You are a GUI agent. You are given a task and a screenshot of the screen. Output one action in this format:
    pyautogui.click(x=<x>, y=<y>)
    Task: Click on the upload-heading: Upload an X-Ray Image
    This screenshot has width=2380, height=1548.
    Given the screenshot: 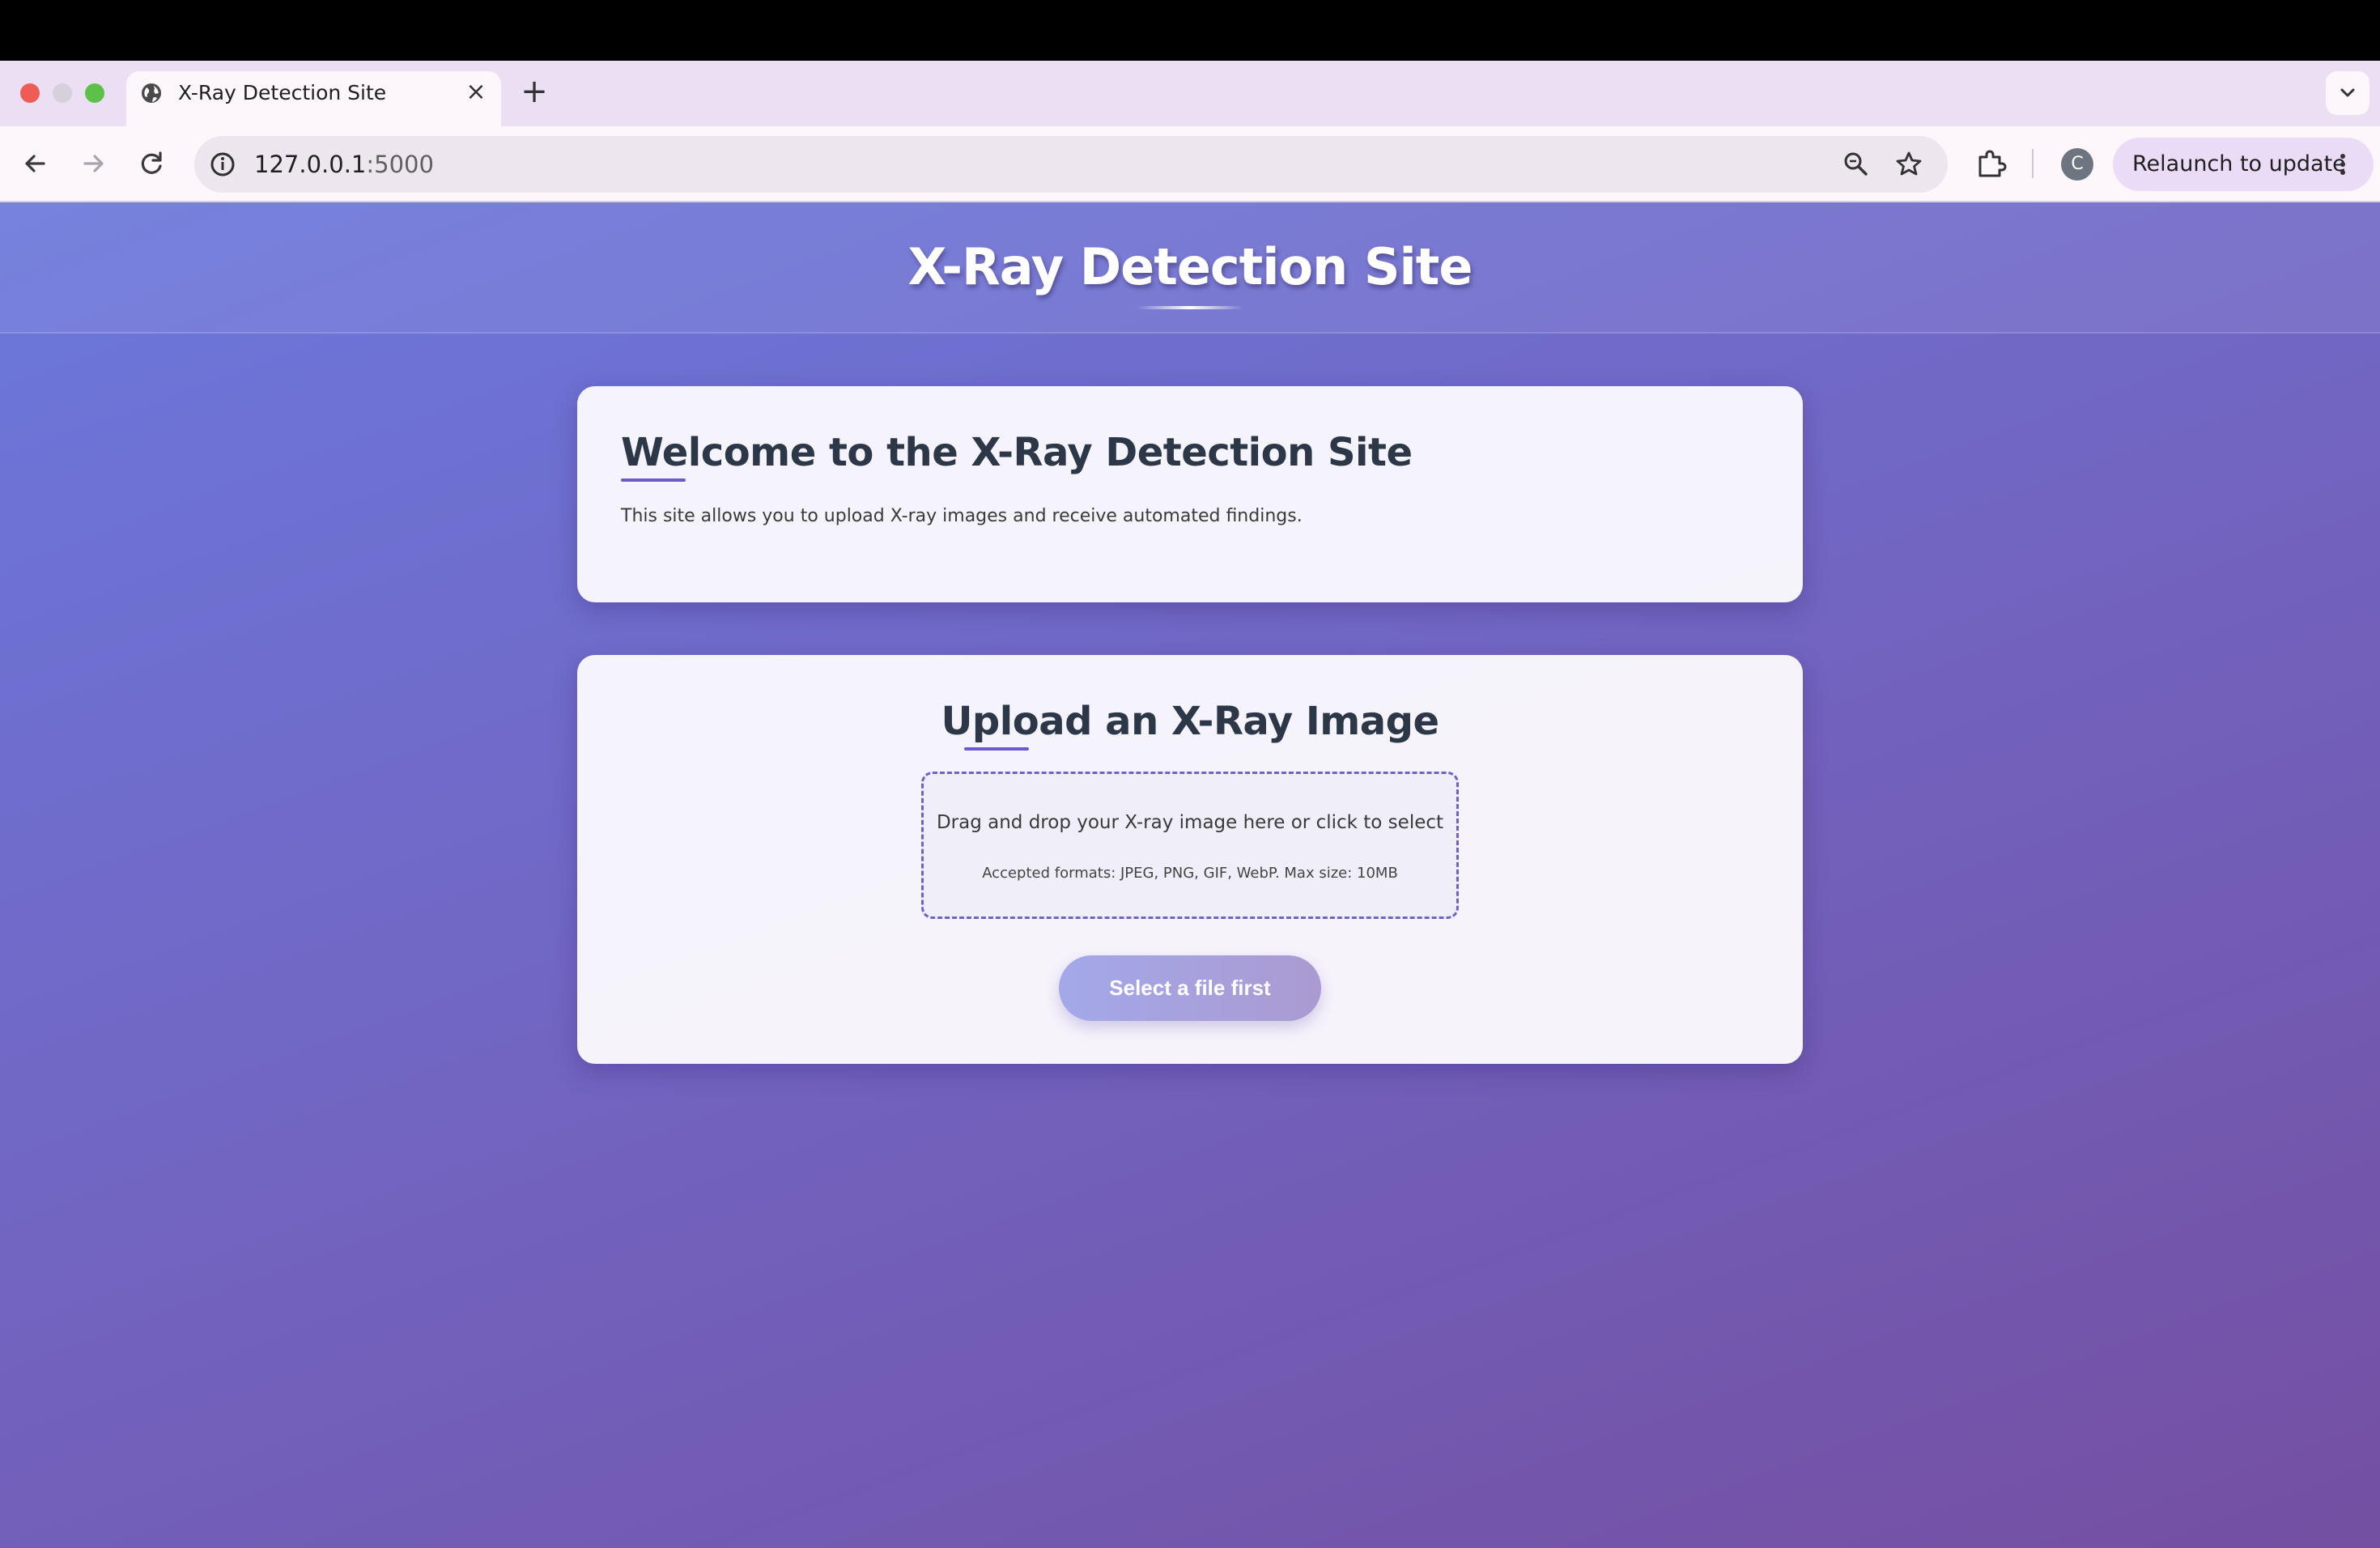 What is the action you would take?
    pyautogui.click(x=1190, y=722)
    